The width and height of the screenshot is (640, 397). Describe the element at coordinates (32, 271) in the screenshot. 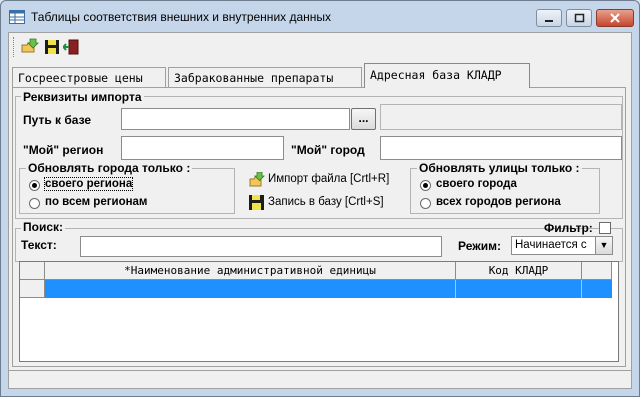

I see `grid-indicator-header` at that location.